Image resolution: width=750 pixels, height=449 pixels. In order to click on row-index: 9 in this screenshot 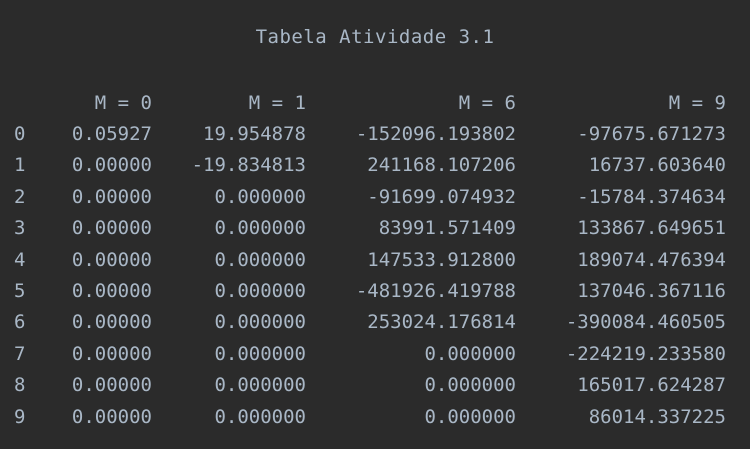, I will do `click(20, 416)`.